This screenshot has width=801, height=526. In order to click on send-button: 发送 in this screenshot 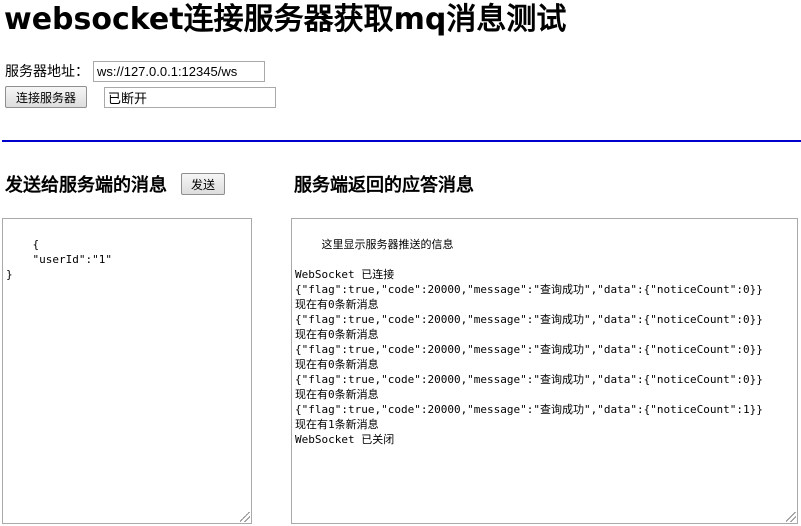, I will do `click(203, 184)`.